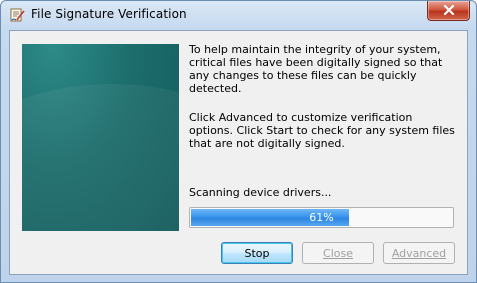 This screenshot has height=283, width=477. Describe the element at coordinates (17, 15) in the screenshot. I see `signature-verification-icon` at that location.